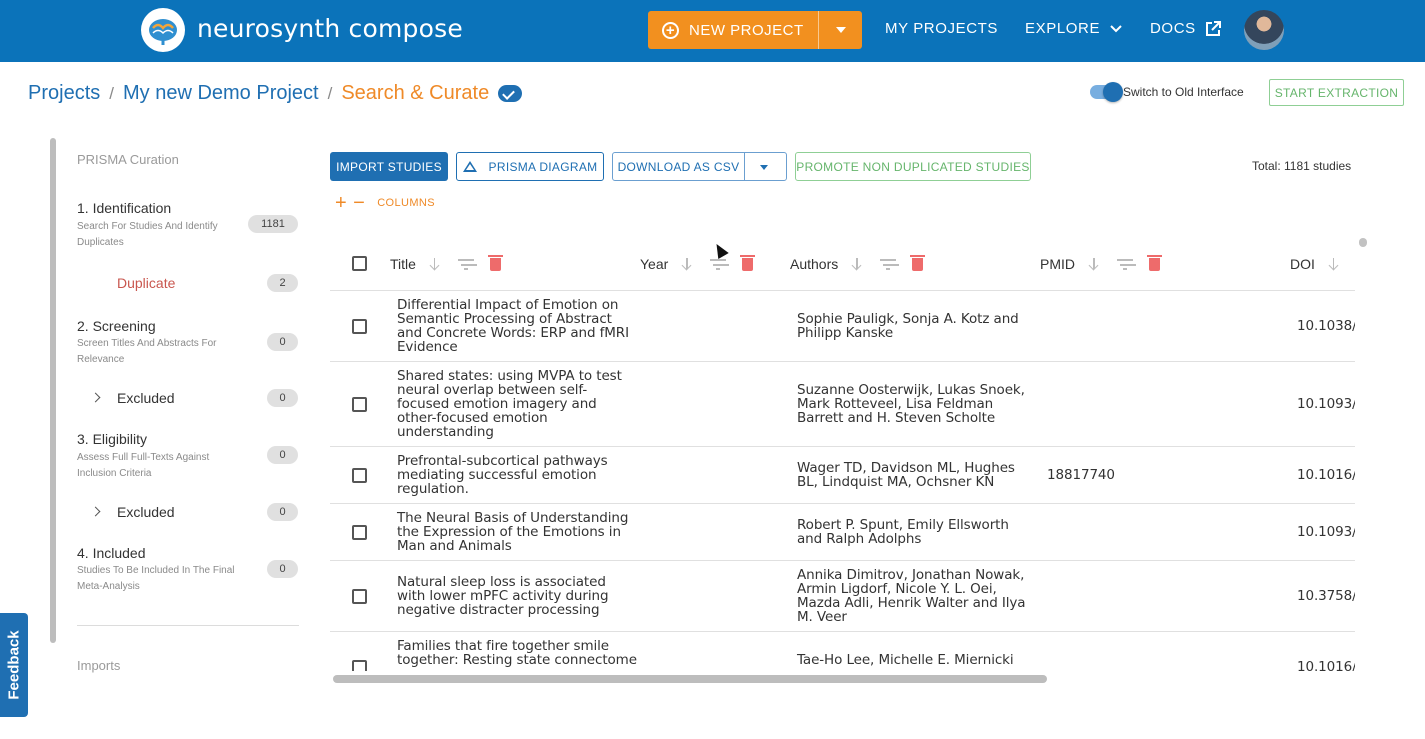 Image resolution: width=1425 pixels, height=739 pixels. I want to click on brand-name: neurosynth compose, so click(330, 28).